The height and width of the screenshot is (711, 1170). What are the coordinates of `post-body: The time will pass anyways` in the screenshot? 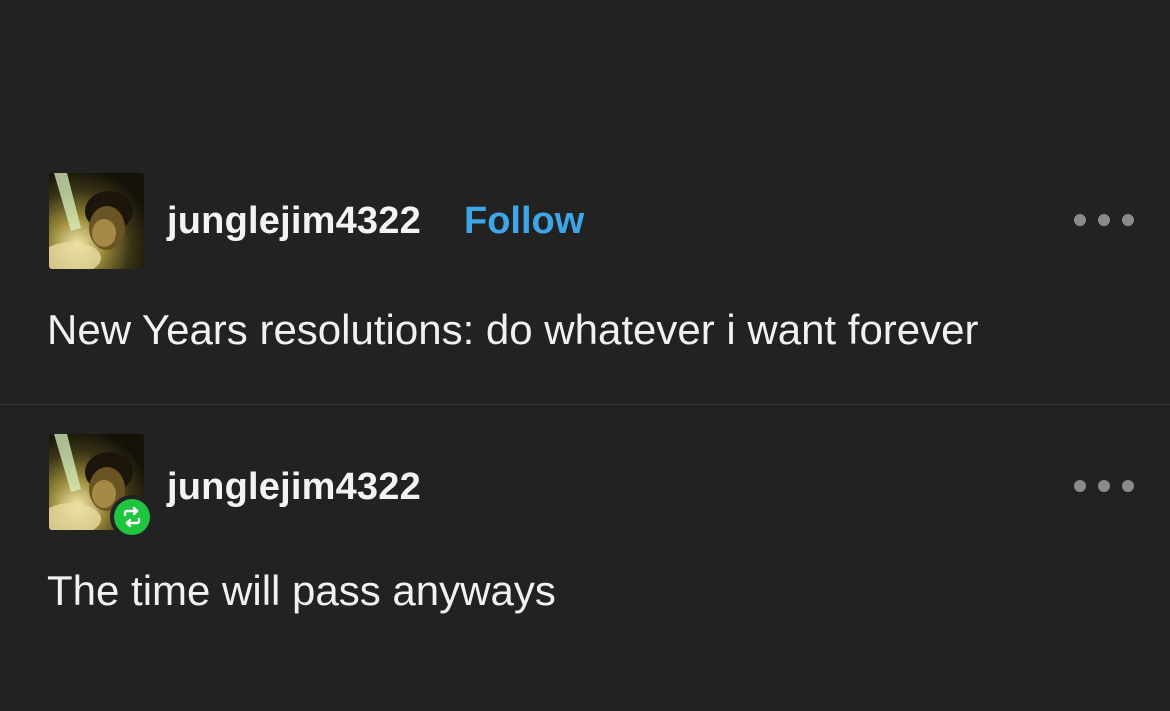 It's located at (301, 590).